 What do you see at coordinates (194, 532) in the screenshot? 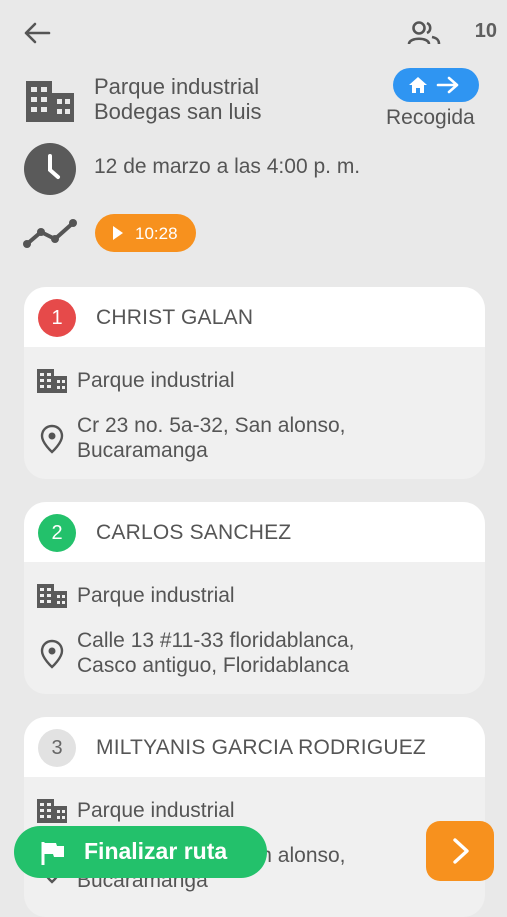
I see `passenger-name: CARLOS SANCHEZ` at bounding box center [194, 532].